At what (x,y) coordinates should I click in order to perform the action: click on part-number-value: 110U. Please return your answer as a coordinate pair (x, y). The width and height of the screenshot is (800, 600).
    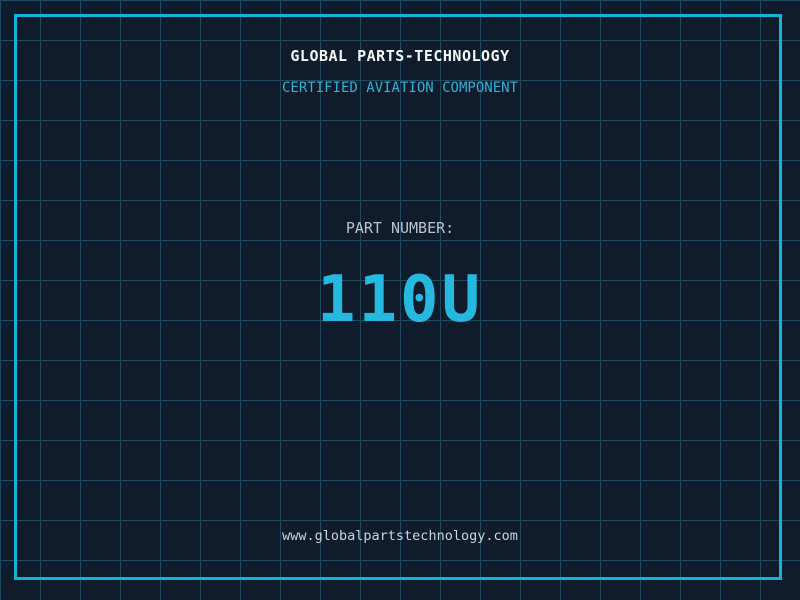
    Looking at the image, I should click on (400, 300).